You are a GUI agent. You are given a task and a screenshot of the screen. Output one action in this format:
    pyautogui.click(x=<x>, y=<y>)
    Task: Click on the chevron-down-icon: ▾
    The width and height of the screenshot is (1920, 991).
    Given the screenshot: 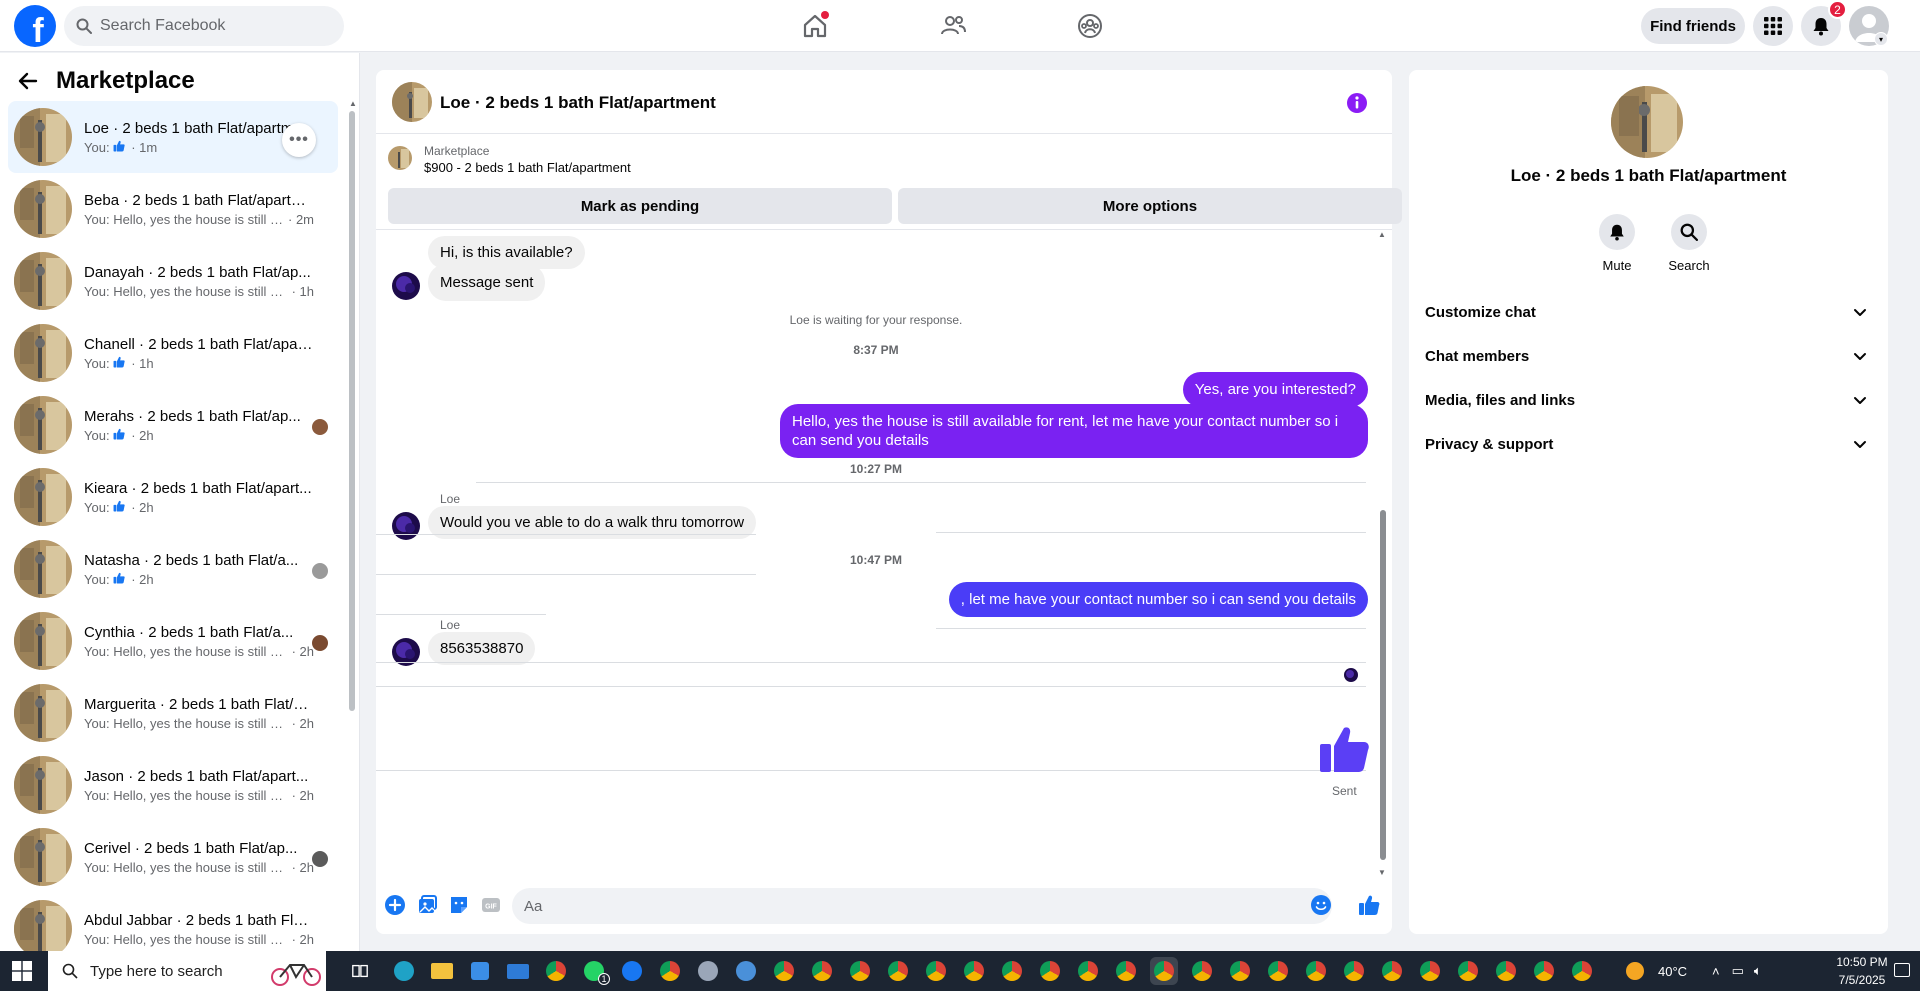 What is the action you would take?
    pyautogui.click(x=1881, y=39)
    